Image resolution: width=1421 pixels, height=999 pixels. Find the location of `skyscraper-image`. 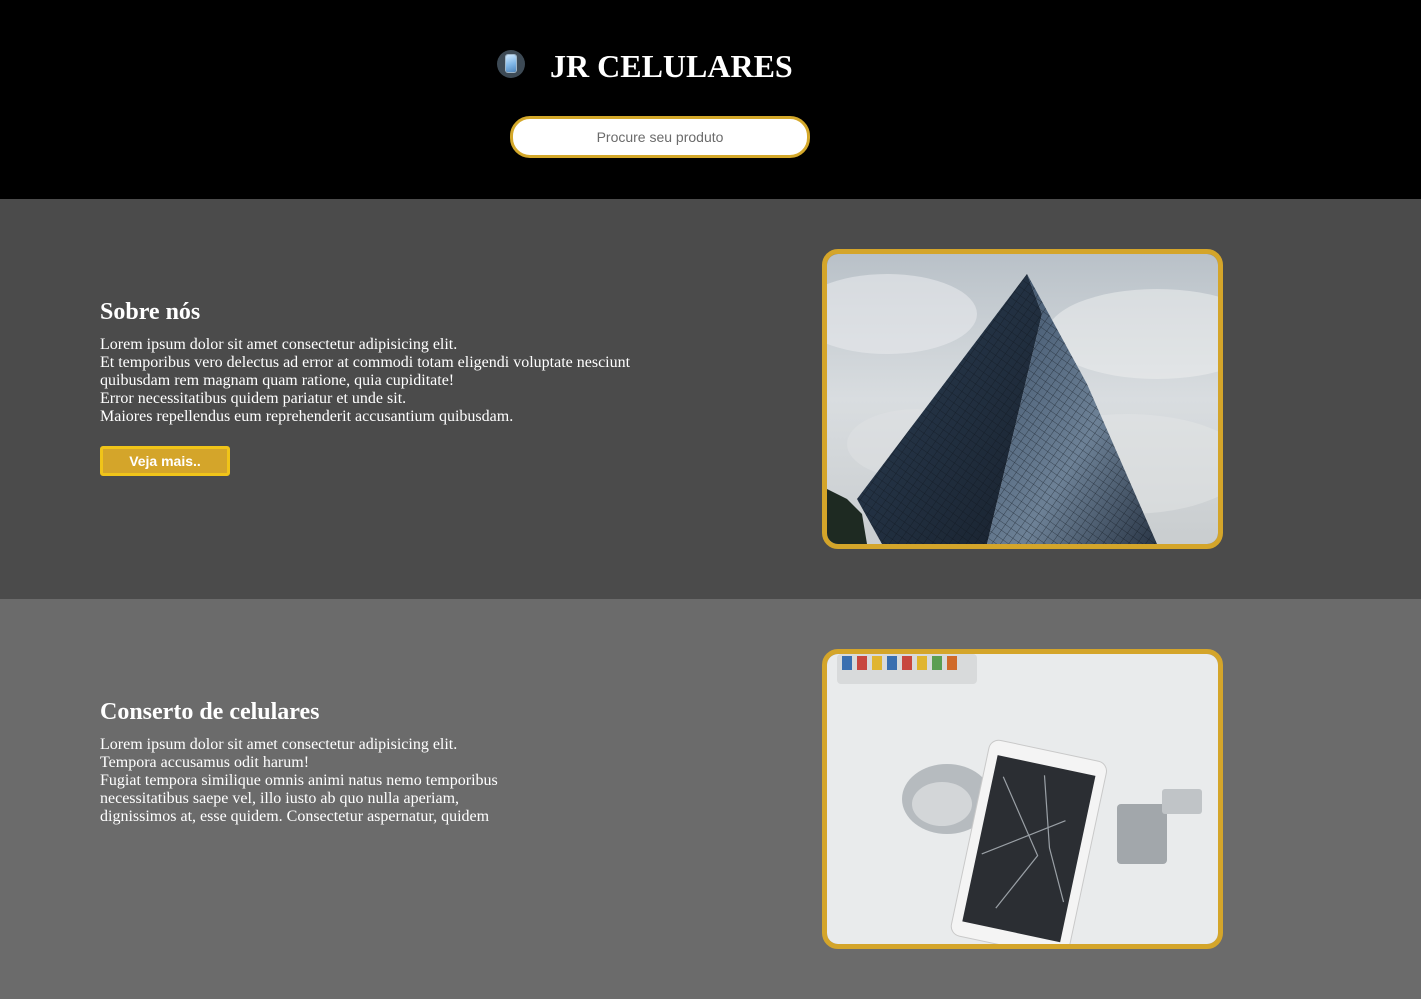

skyscraper-image is located at coordinates (1022, 399).